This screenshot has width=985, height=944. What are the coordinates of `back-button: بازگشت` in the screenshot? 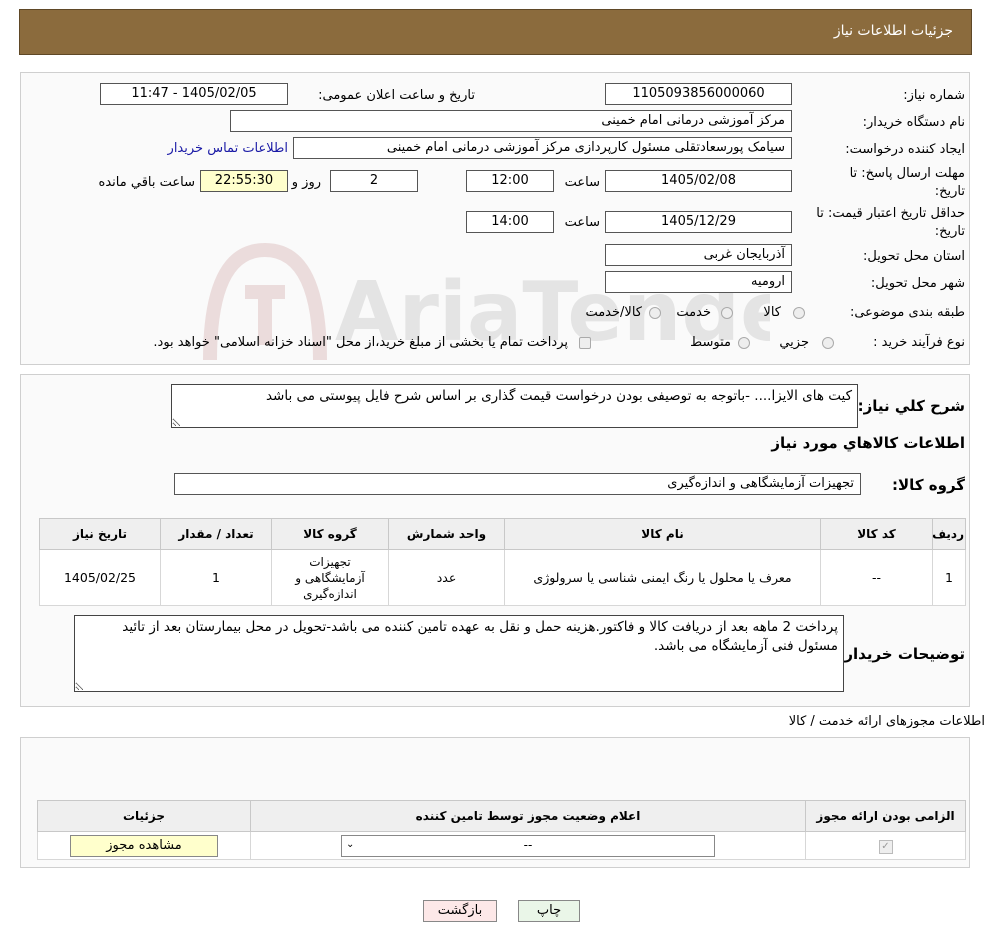 It's located at (460, 911).